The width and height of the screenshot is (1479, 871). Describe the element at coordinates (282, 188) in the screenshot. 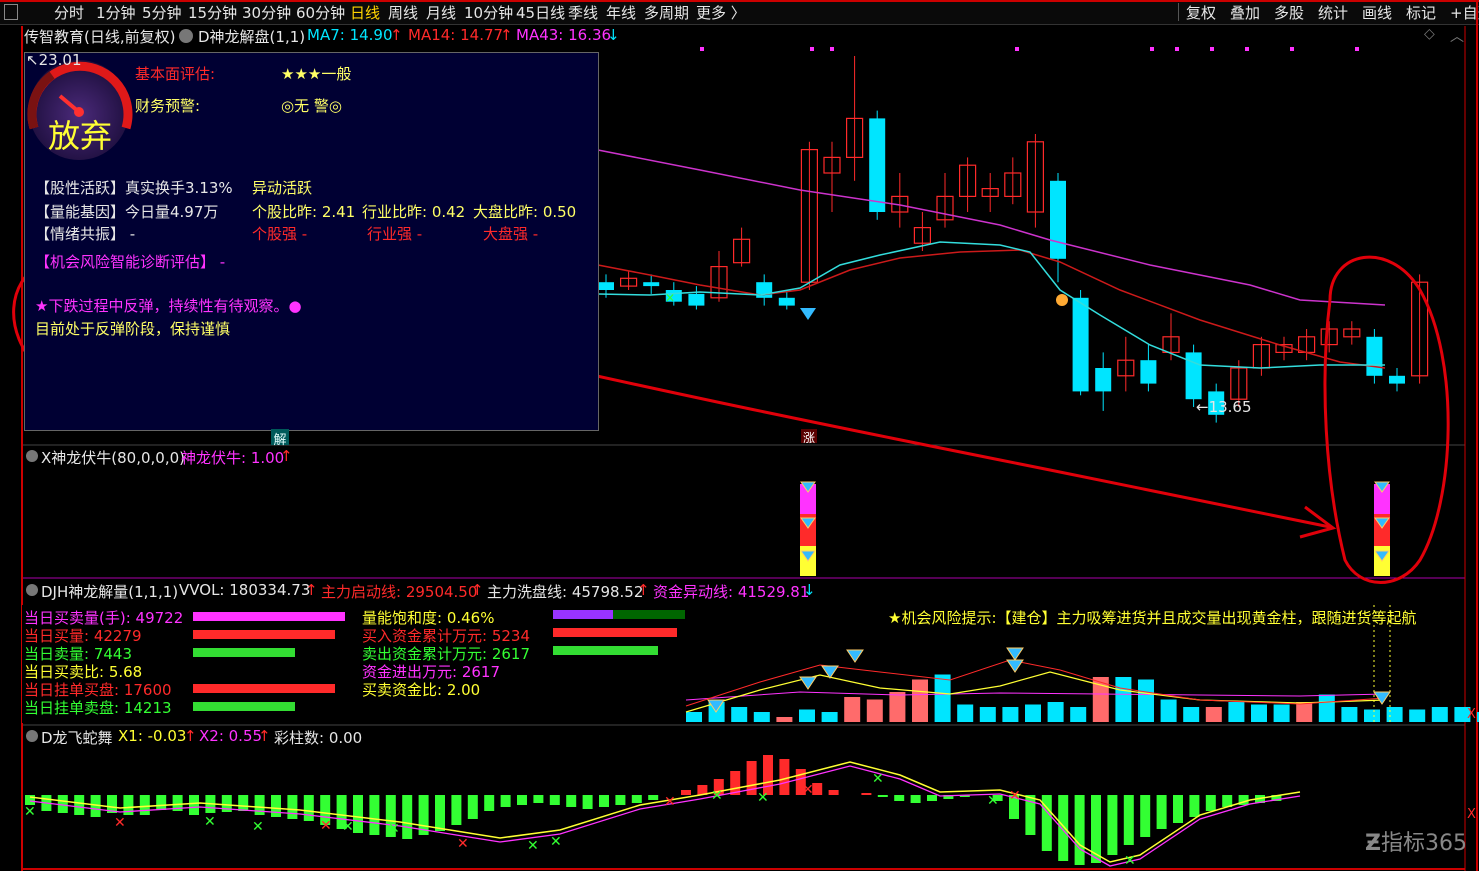

I see `activity-status: 异动活跃` at that location.